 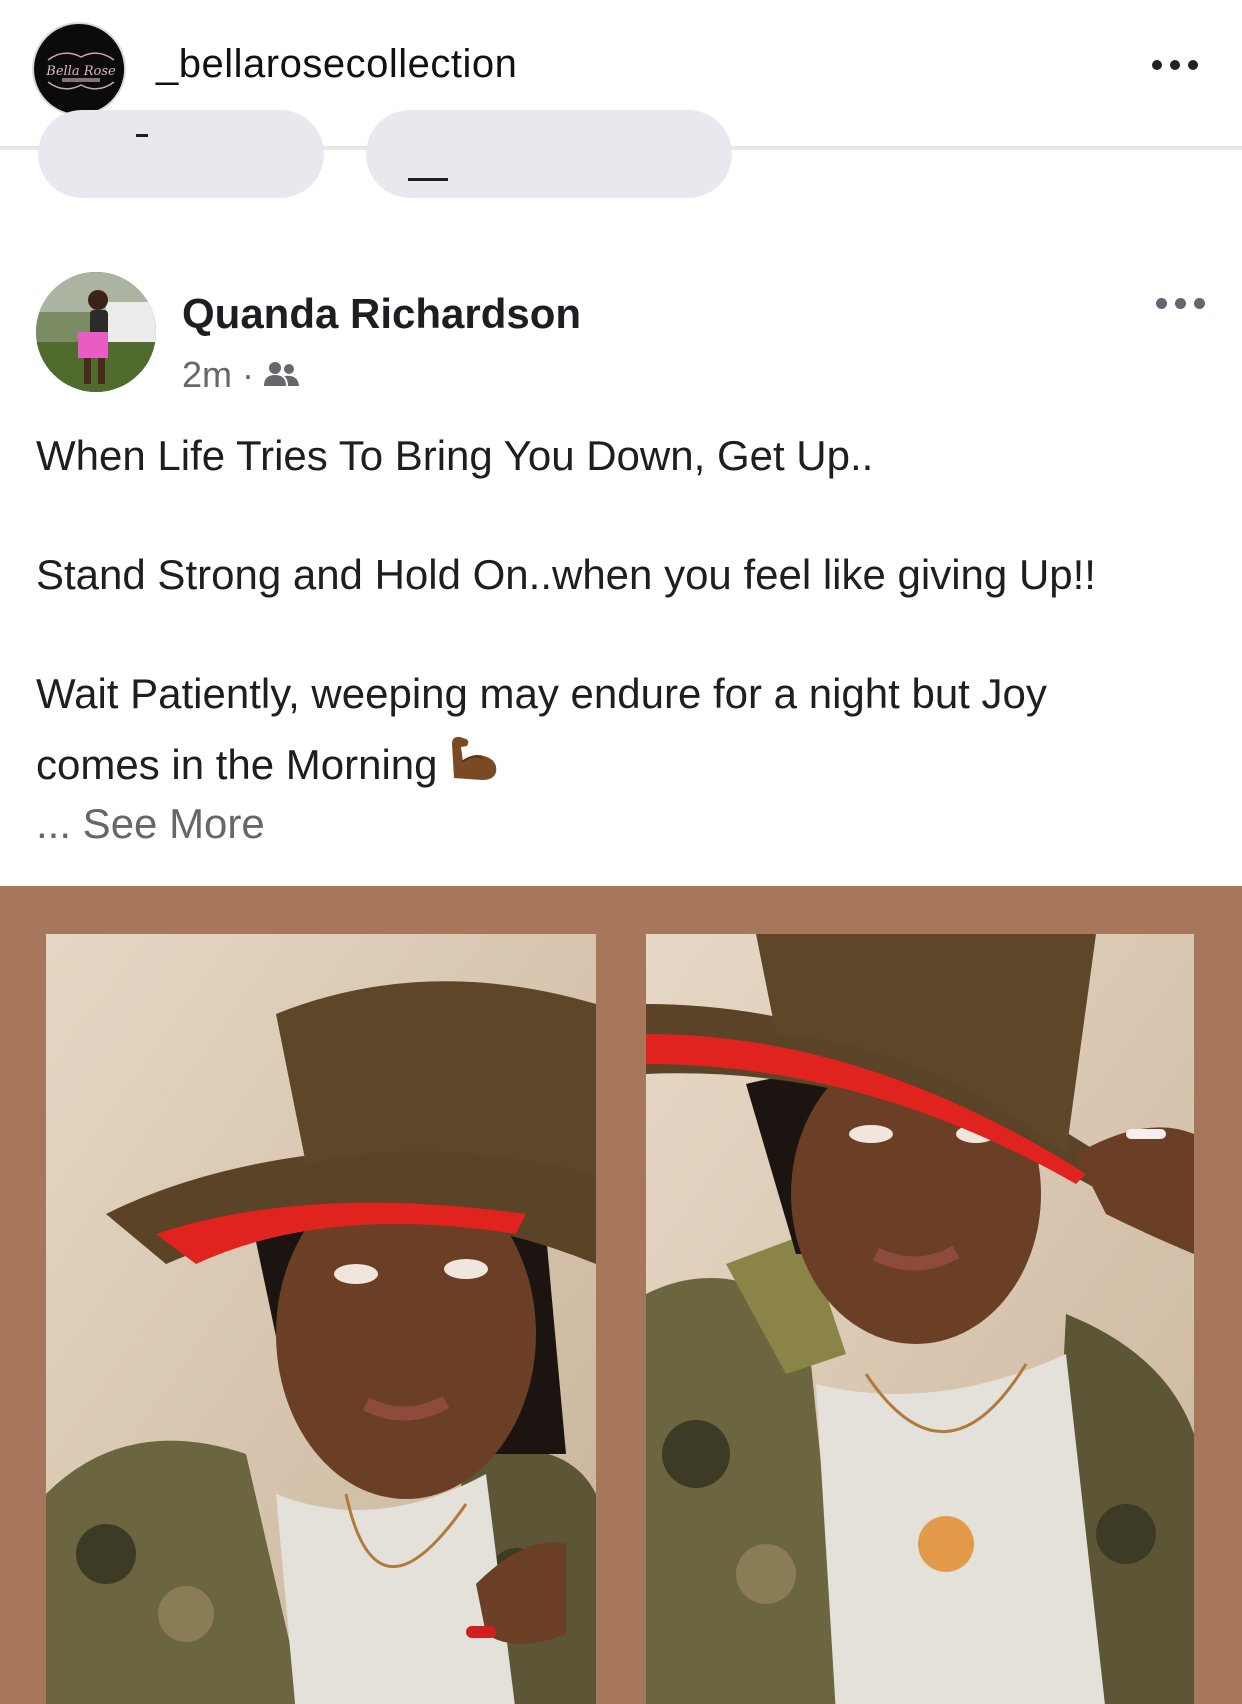 I want to click on profile-avatar: Bella Rose, so click(x=79, y=69).